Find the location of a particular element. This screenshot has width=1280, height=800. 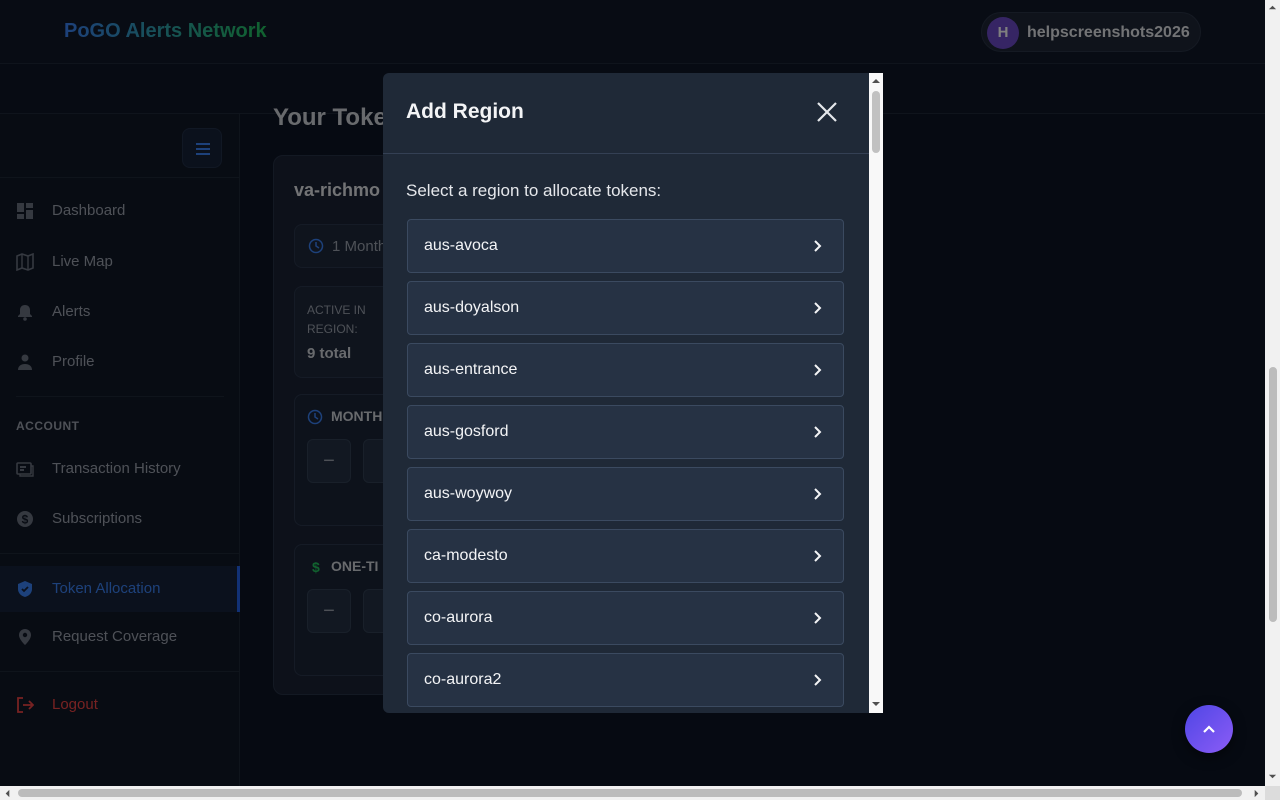

horizontal-scrollbar is located at coordinates (632, 793).